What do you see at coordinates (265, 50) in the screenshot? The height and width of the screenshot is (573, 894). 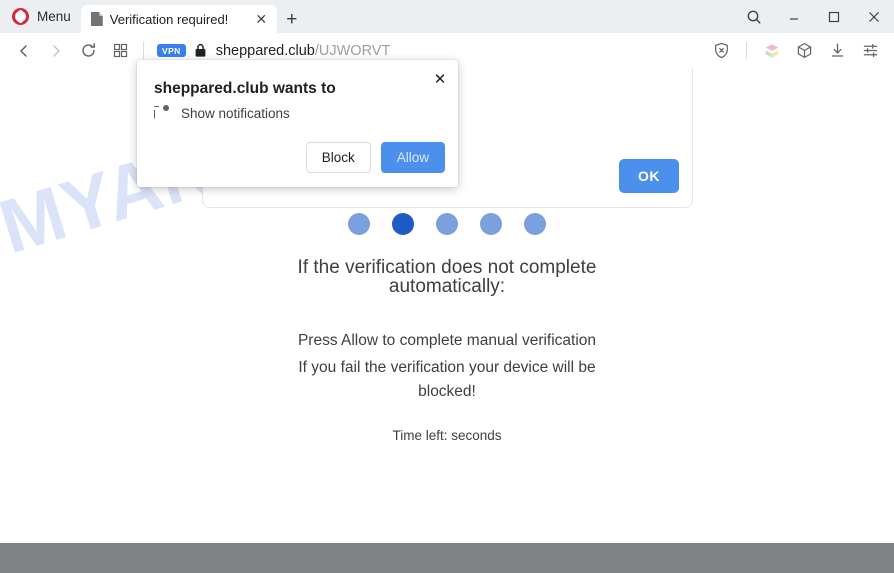 I see `url-host: sheppared.club` at bounding box center [265, 50].